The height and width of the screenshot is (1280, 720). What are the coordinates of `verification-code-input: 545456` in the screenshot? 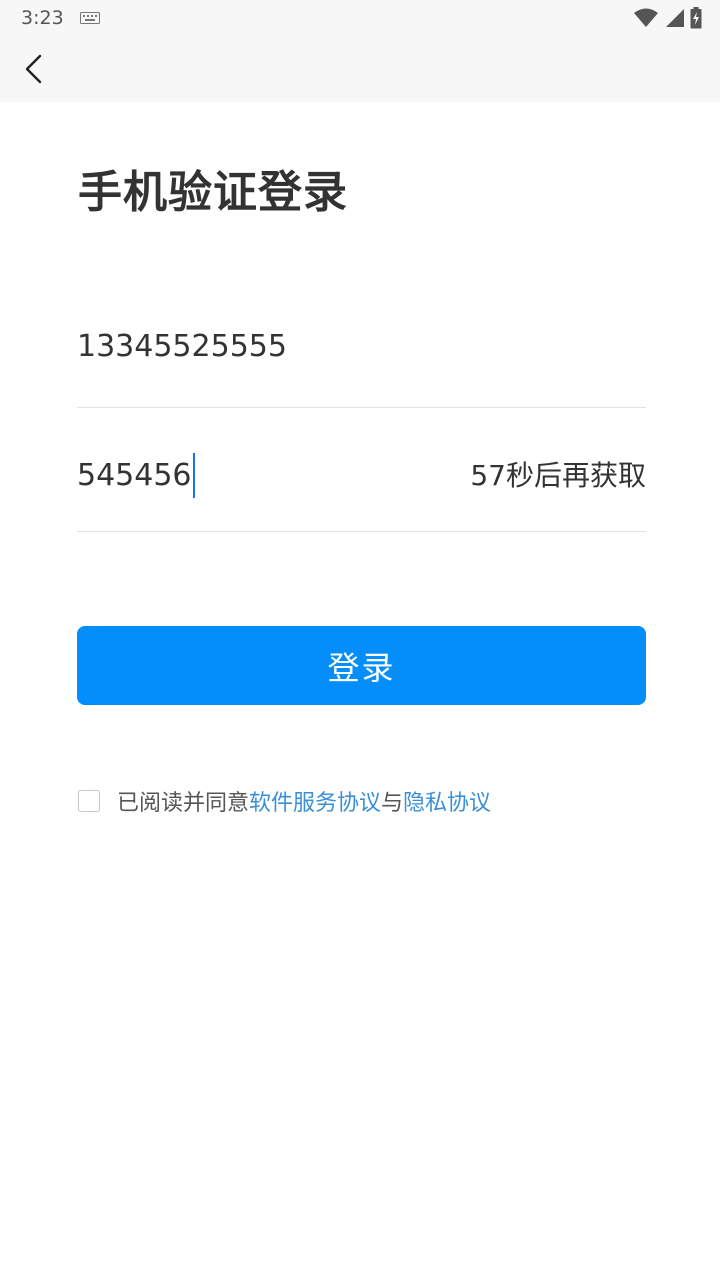 It's located at (136, 475).